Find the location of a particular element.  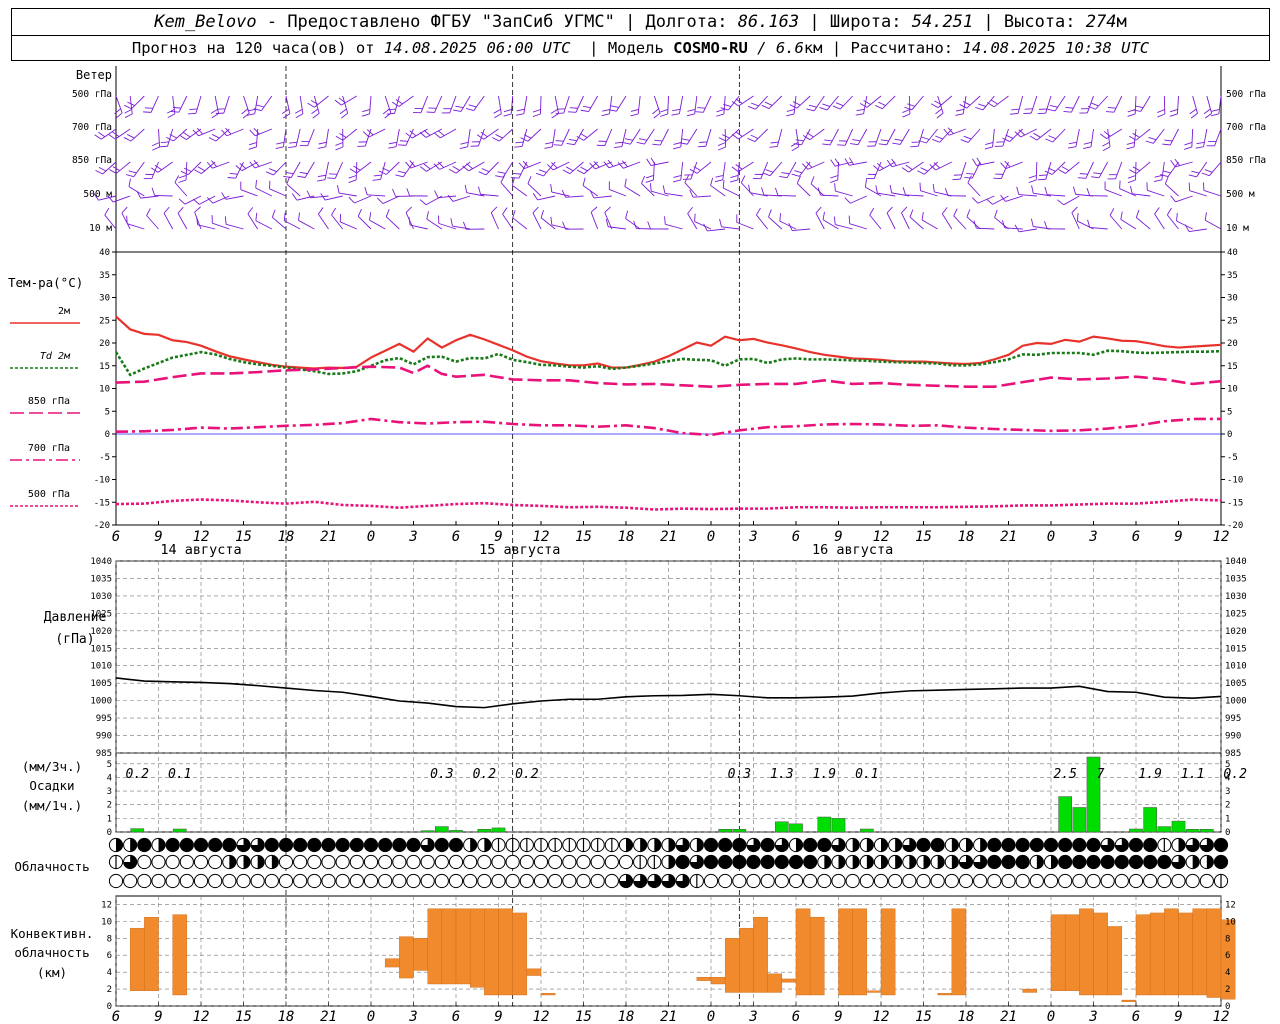

pressure-tick-label-left: 985 is located at coordinates (104, 754).